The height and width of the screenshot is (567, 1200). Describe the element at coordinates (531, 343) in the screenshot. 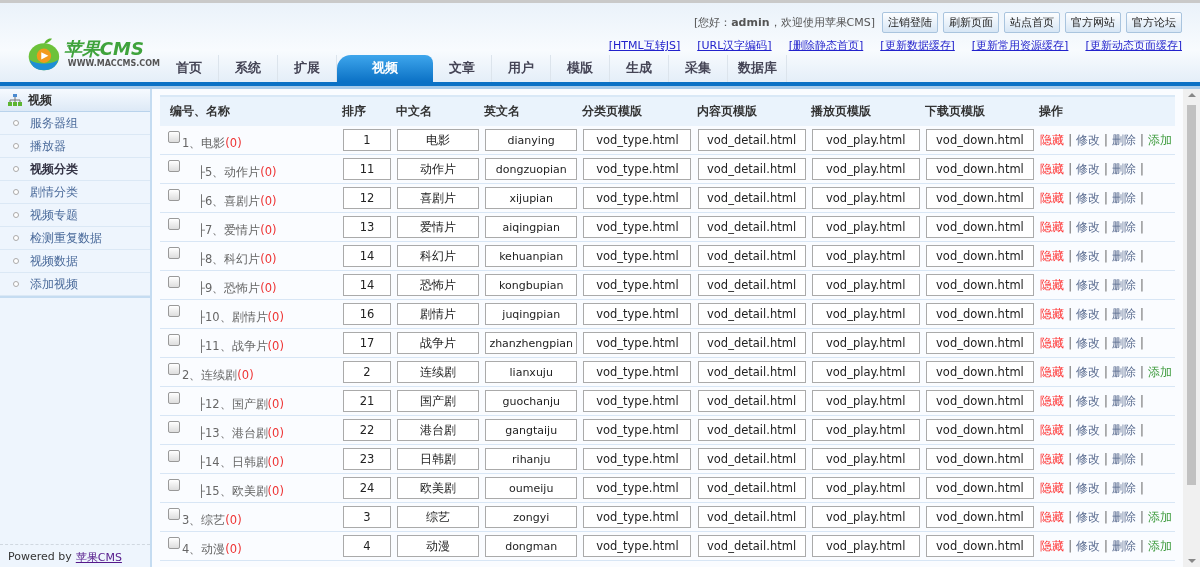

I see `table-input: zhanzhengpian` at that location.